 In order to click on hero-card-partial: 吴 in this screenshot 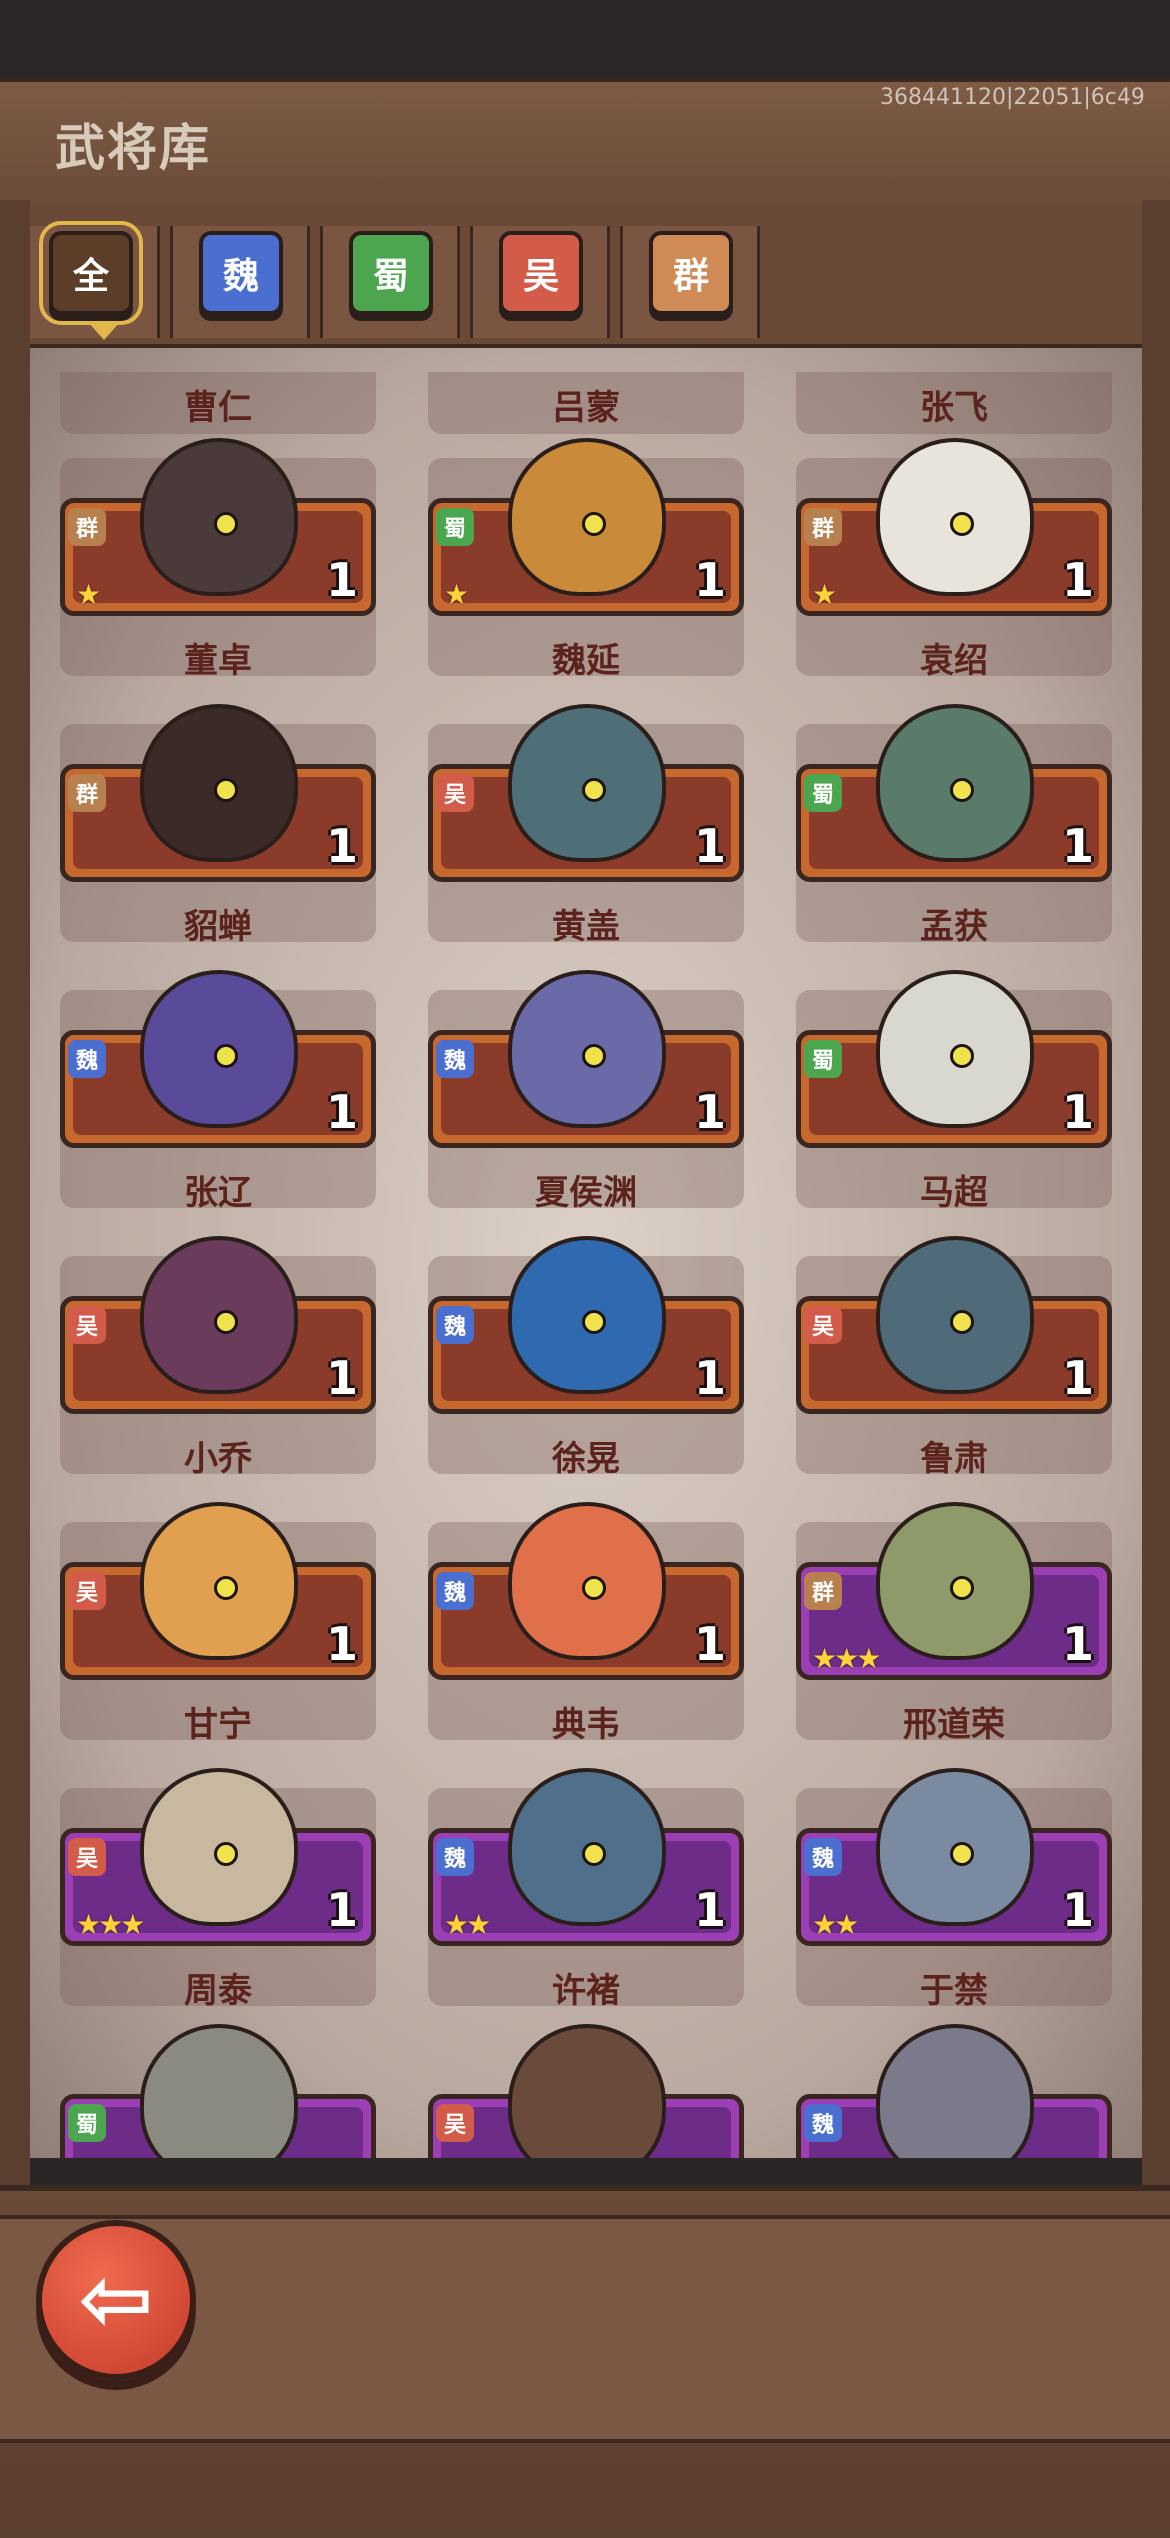, I will do `click(586, 2091)`.